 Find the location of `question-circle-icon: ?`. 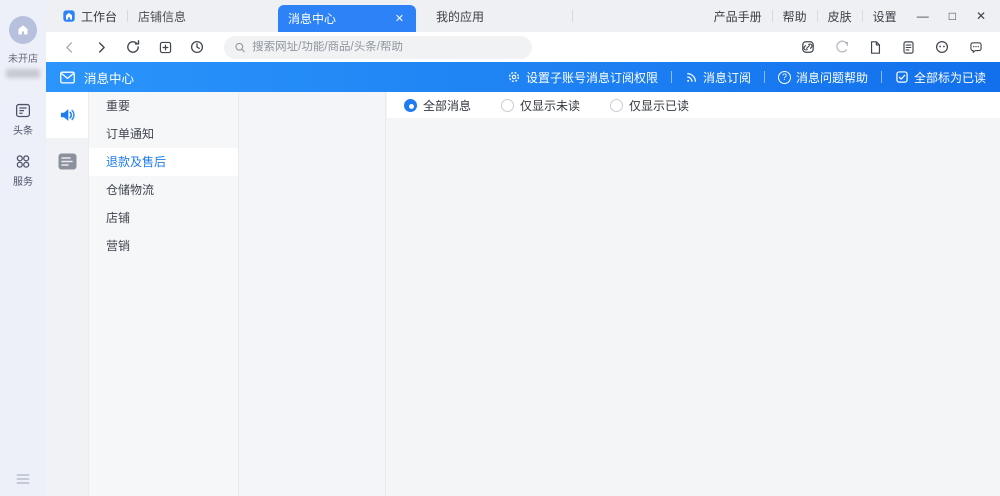

question-circle-icon: ? is located at coordinates (784, 77).